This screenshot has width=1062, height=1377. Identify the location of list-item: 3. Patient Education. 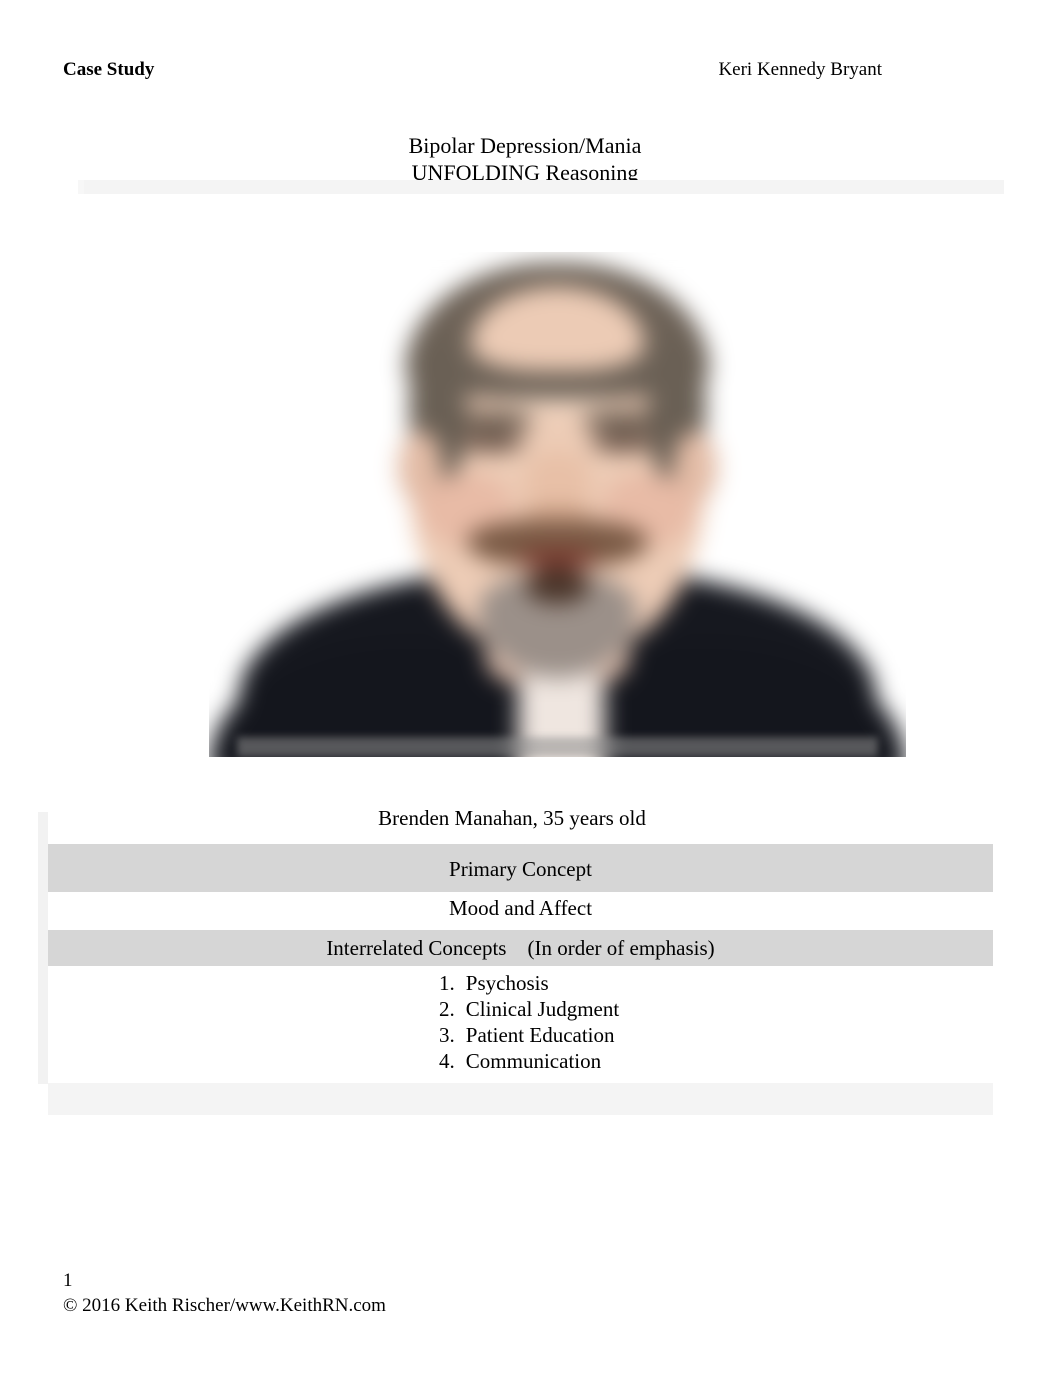
(520, 1035).